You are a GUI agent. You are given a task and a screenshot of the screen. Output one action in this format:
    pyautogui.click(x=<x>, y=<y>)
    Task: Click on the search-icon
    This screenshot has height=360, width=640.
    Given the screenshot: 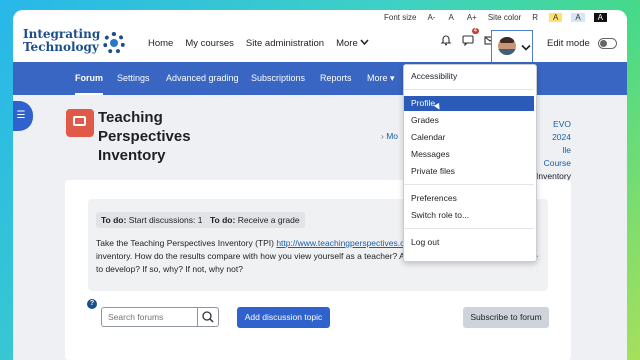 What is the action you would take?
    pyautogui.click(x=208, y=317)
    